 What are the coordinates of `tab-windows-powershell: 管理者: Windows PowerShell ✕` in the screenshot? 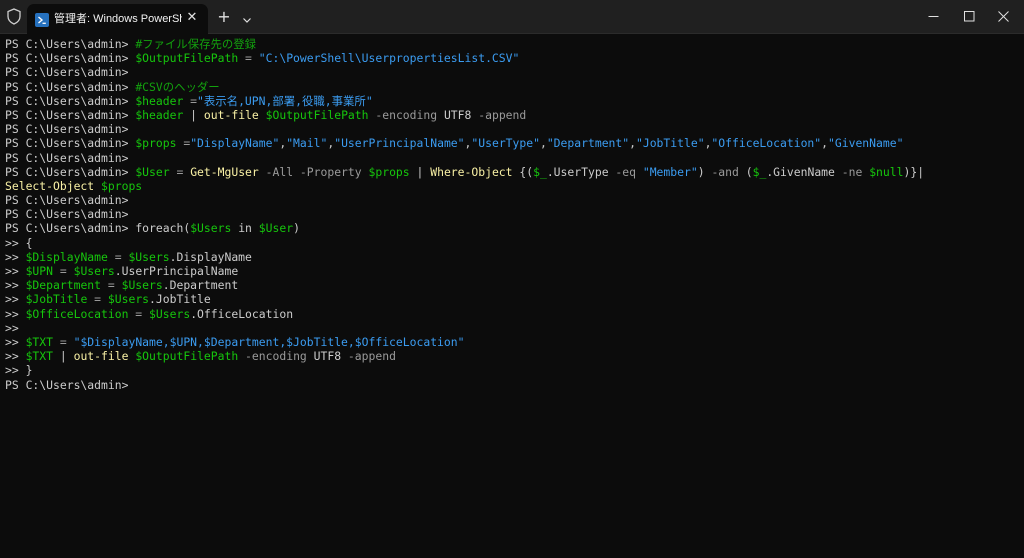 It's located at (117, 19).